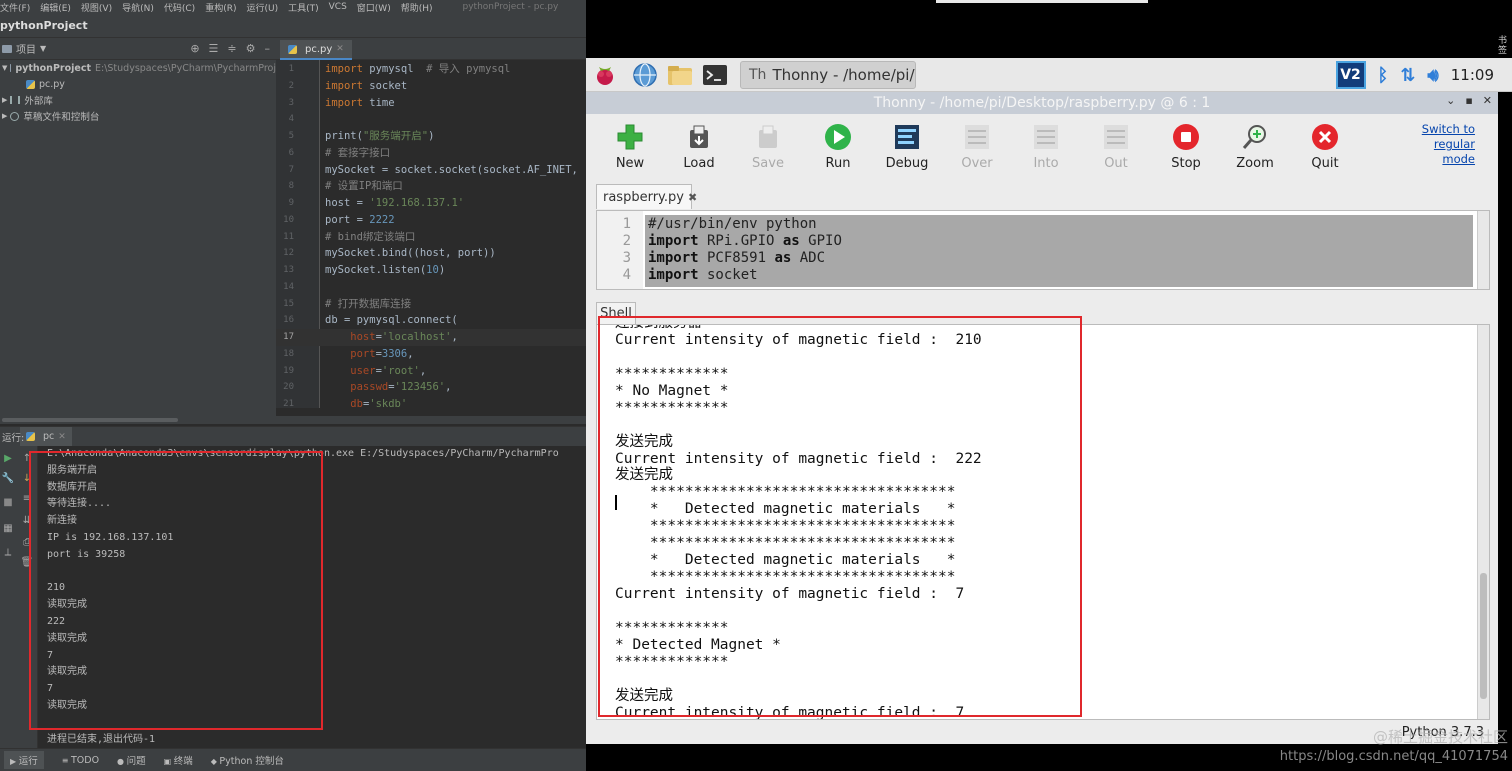 This screenshot has height=771, width=1512. I want to click on line-number: 8, so click(291, 186).